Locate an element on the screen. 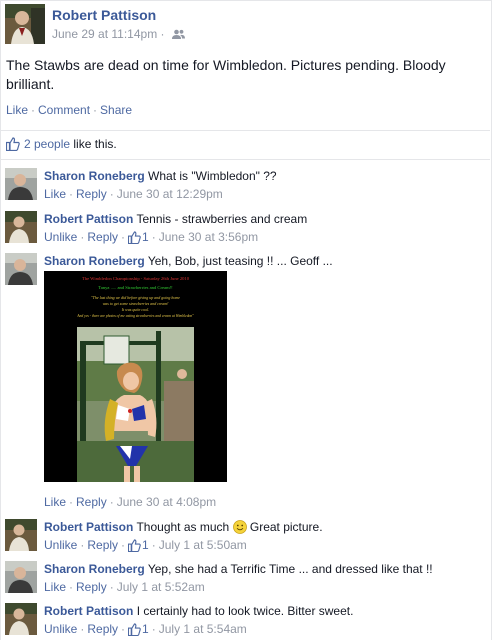  likes-row: 2 people like this. is located at coordinates (61, 144).